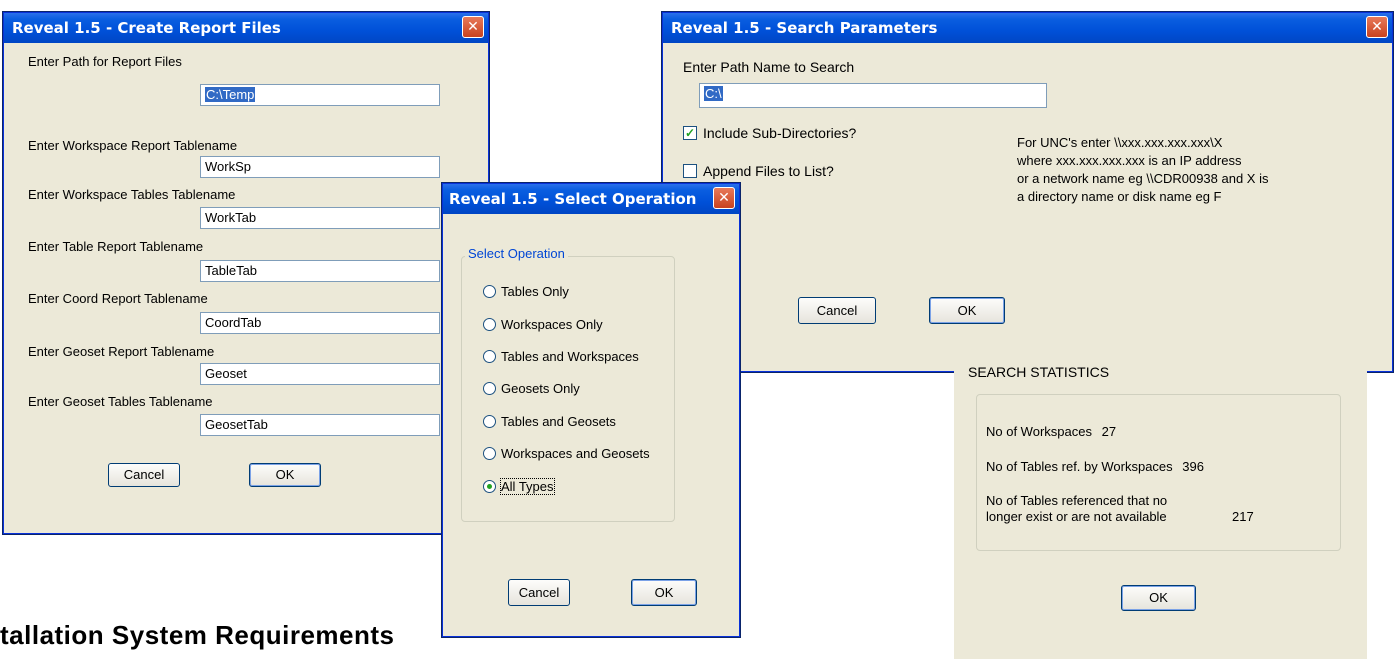 This screenshot has width=1397, height=659. What do you see at coordinates (1243, 516) in the screenshot?
I see `missing-value: 217` at bounding box center [1243, 516].